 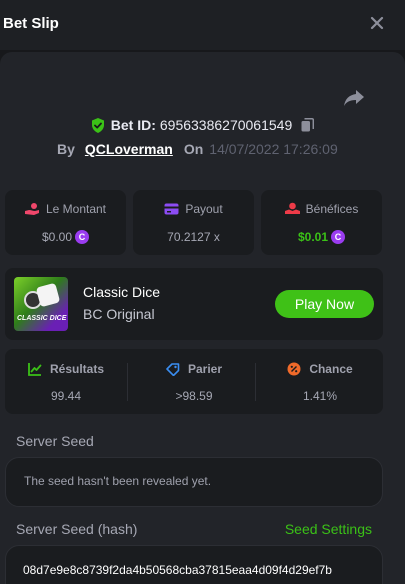 I want to click on server-seed-label: Server Seed, so click(x=55, y=441).